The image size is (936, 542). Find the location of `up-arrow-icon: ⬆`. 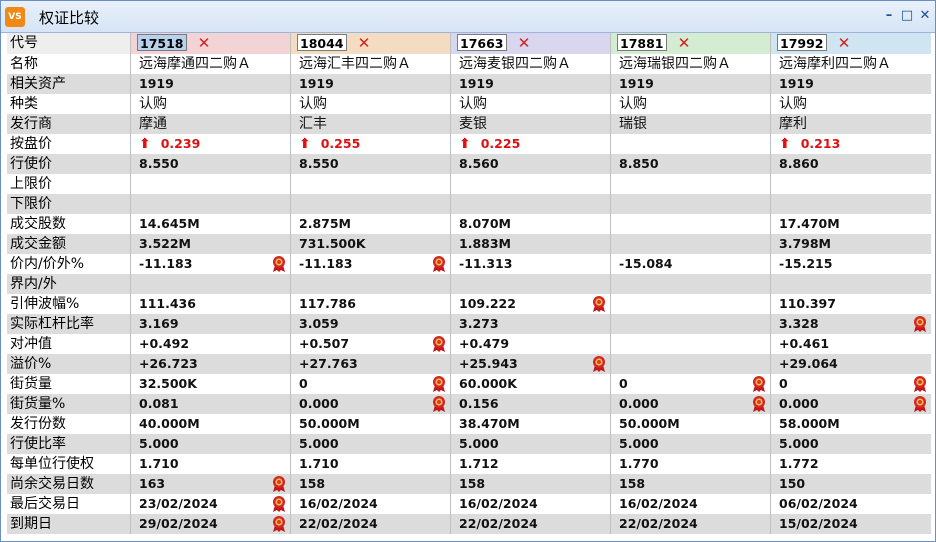

up-arrow-icon: ⬆ is located at coordinates (145, 144).